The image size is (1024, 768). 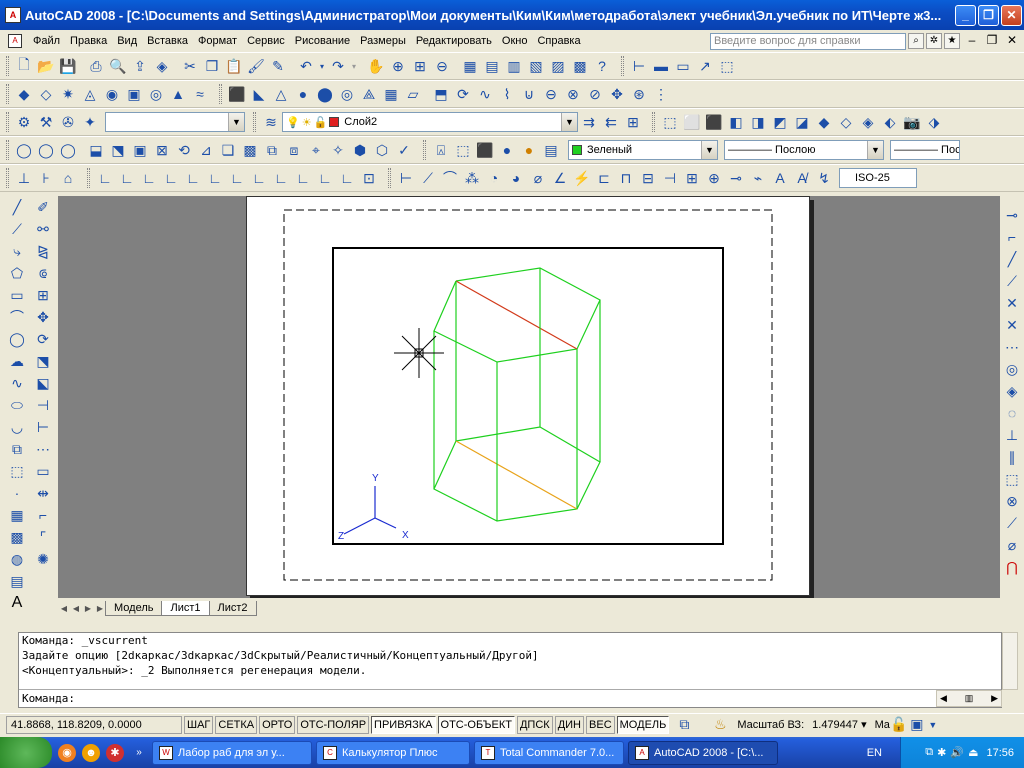 What do you see at coordinates (24, 178) in the screenshot?
I see `ucs-world-icon: ⊥` at bounding box center [24, 178].